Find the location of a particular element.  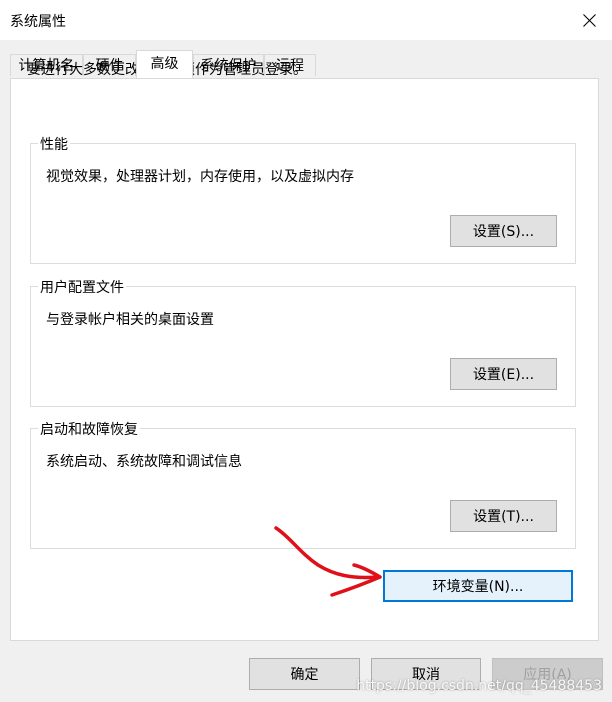

watermark: https://blog.csdn.net/qq_45488453 is located at coordinates (479, 686).